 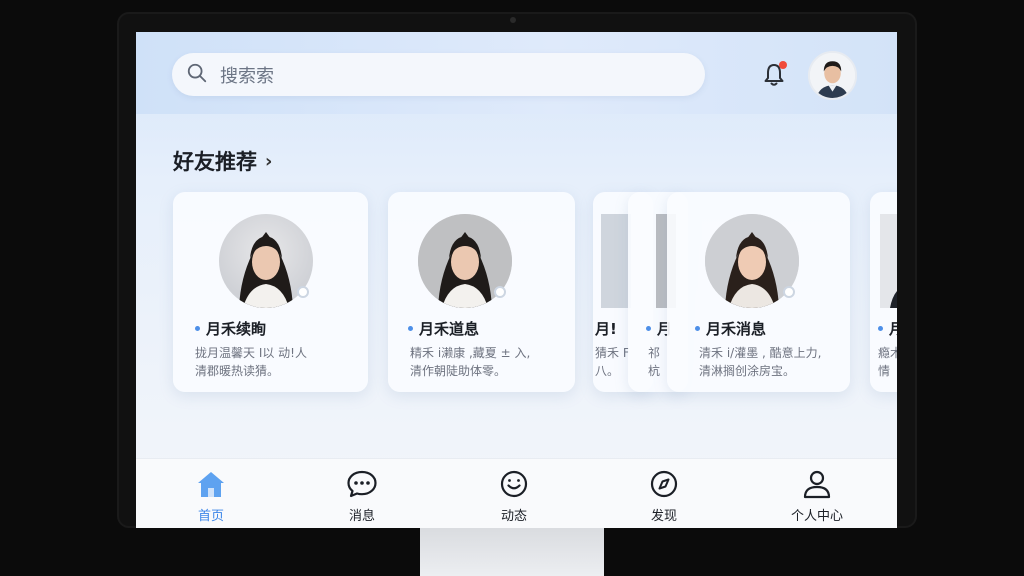 I want to click on friend-description-line: 清禾 i/灌墨 , 酷意上力,, so click(x=760, y=353).